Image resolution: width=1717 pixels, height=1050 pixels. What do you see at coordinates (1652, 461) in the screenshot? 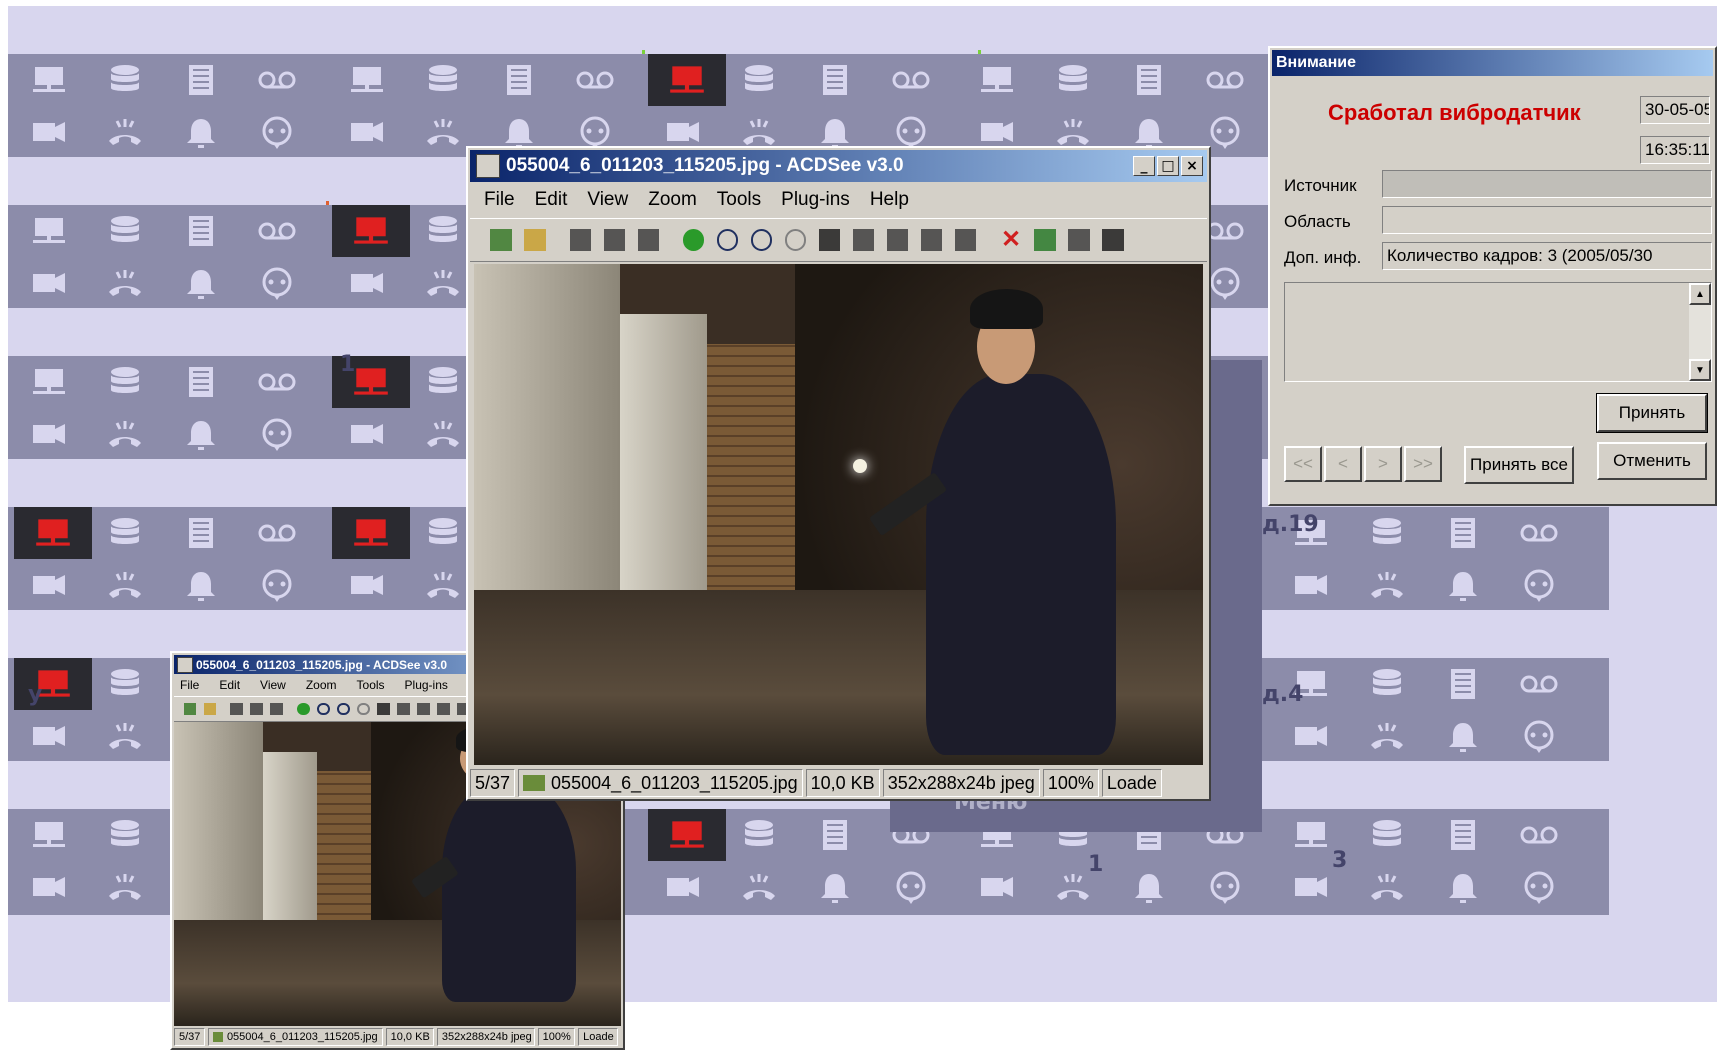
I see `cancel-button: Отменить` at bounding box center [1652, 461].